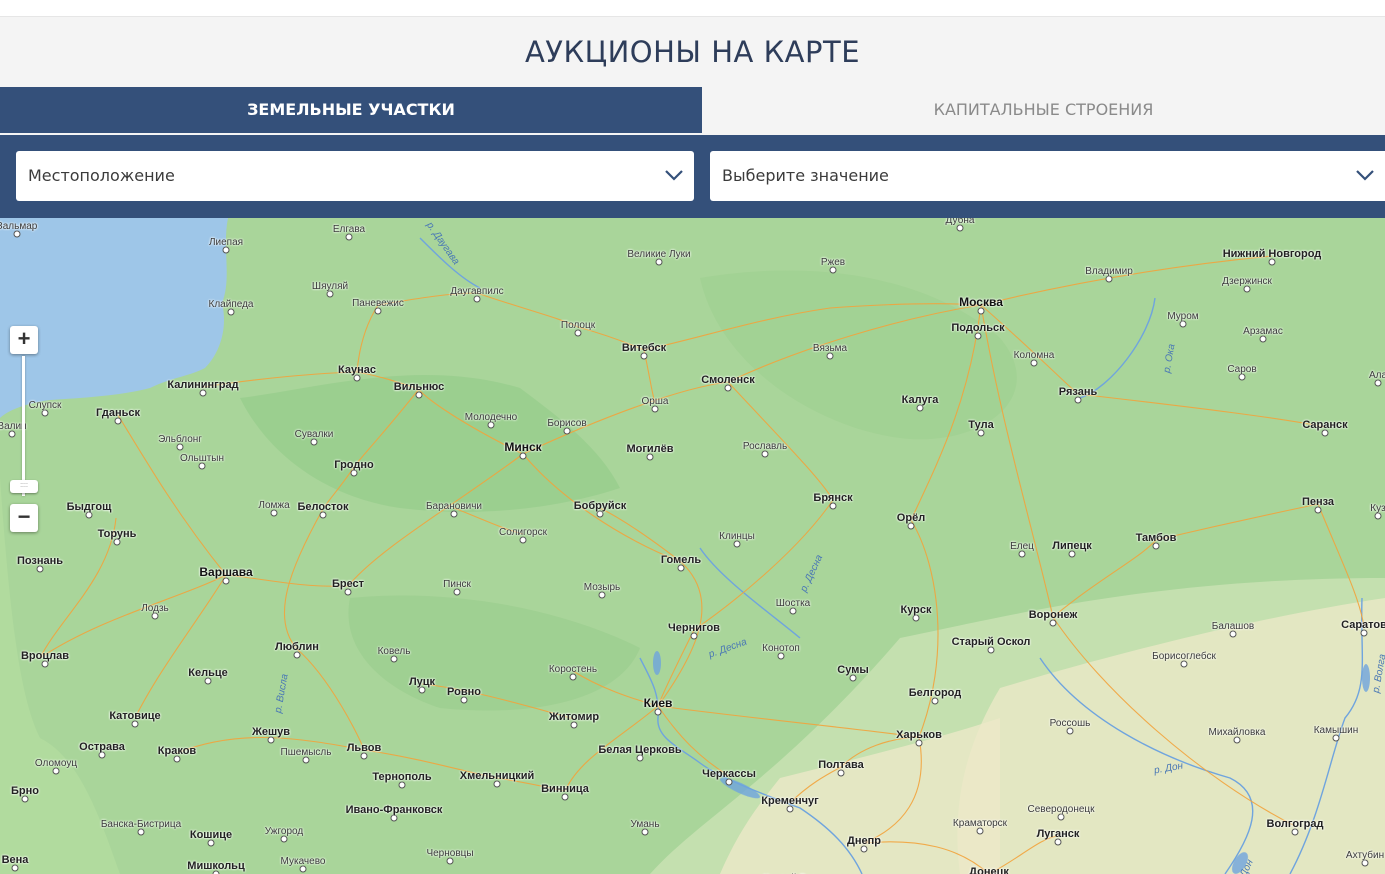 This screenshot has height=874, width=1385. What do you see at coordinates (1034, 355) in the screenshot?
I see `city-label: Коломна` at bounding box center [1034, 355].